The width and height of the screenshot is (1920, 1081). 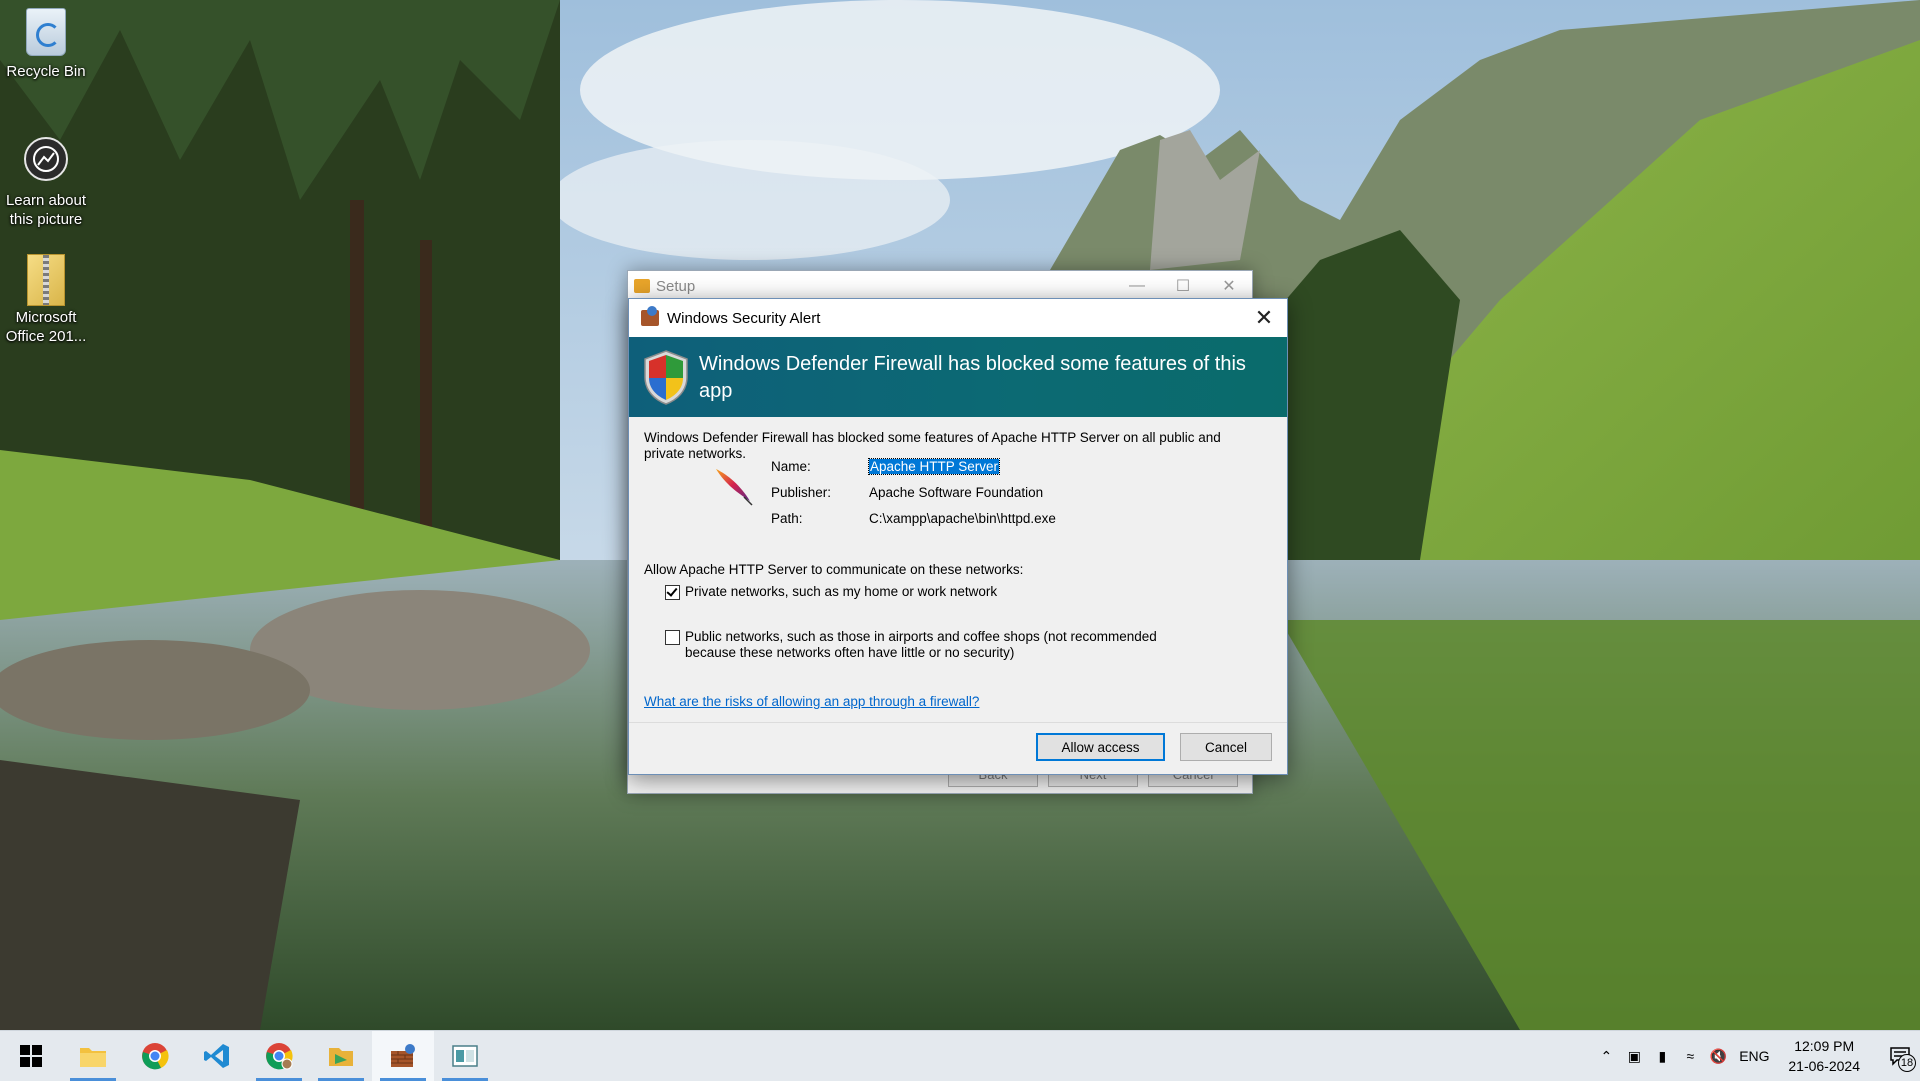 What do you see at coordinates (1662, 1056) in the screenshot?
I see `battery-icon: ▮` at bounding box center [1662, 1056].